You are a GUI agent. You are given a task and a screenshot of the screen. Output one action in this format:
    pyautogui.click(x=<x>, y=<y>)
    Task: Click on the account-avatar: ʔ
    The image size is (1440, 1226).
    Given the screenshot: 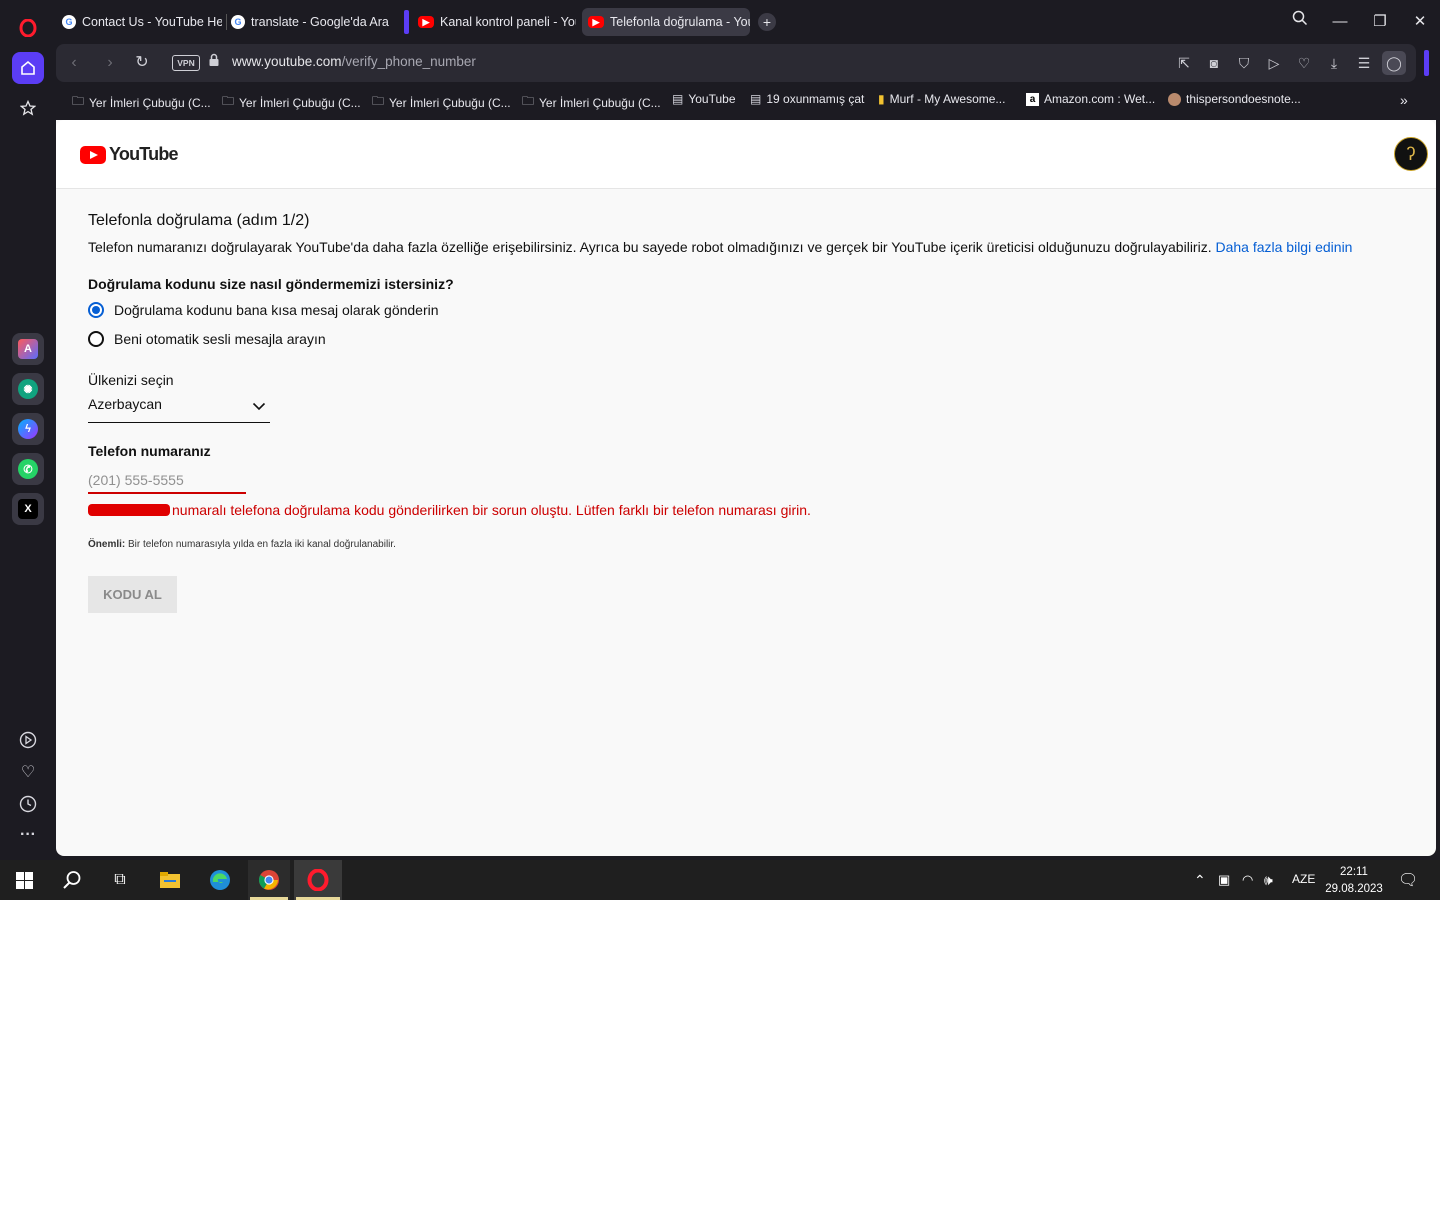 What is the action you would take?
    pyautogui.click(x=1411, y=154)
    